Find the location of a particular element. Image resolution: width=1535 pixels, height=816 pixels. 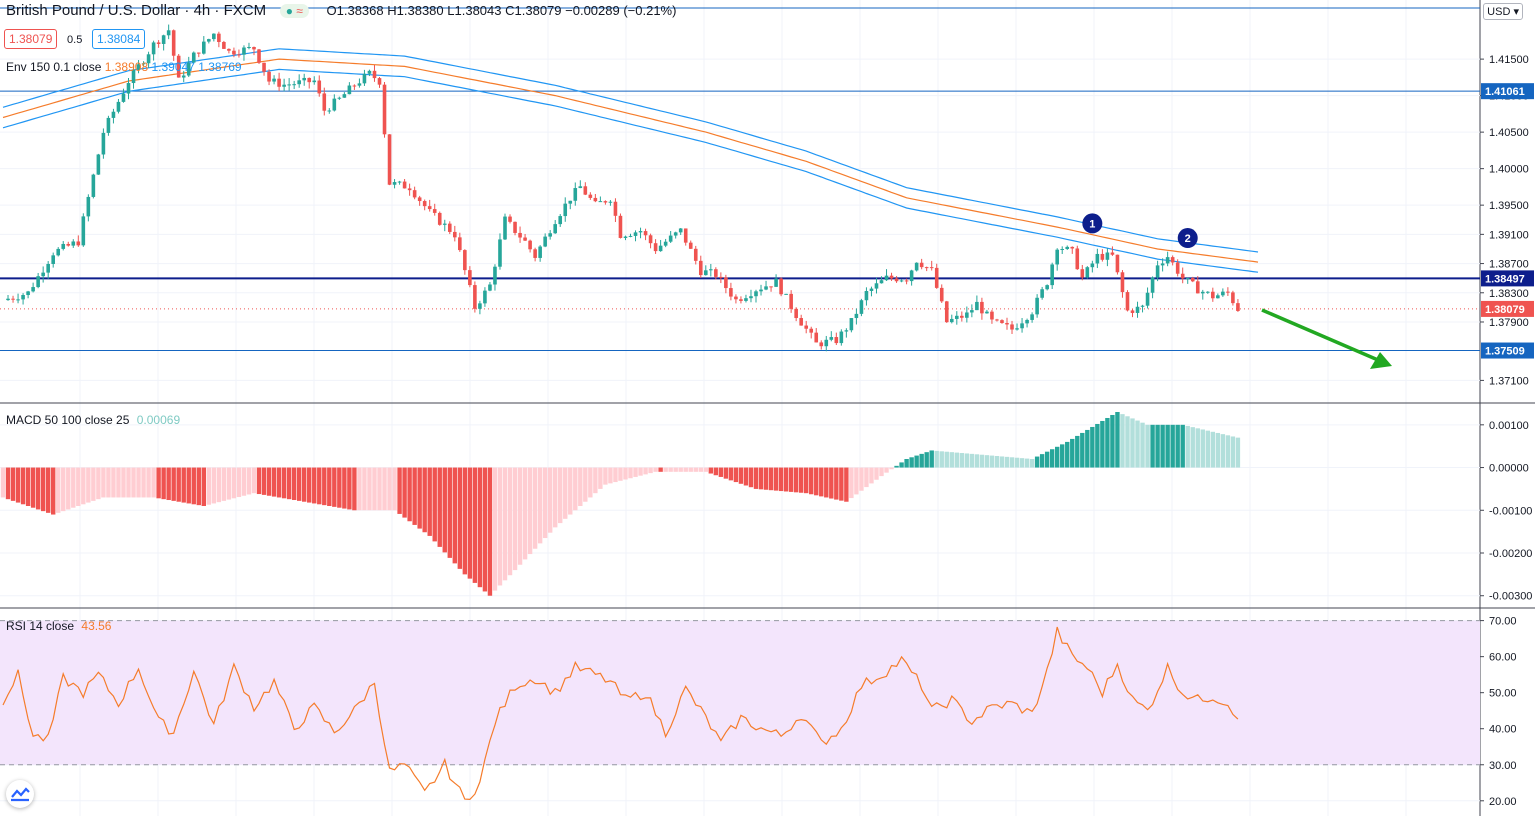

marker-2: 2 is located at coordinates (1187, 238).